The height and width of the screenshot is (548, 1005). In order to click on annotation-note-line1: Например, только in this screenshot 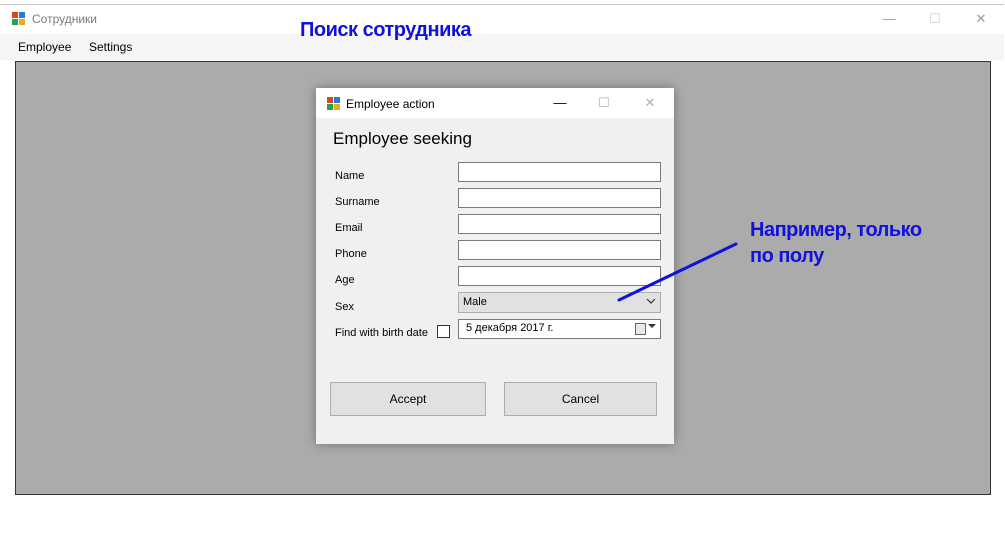, I will do `click(836, 230)`.